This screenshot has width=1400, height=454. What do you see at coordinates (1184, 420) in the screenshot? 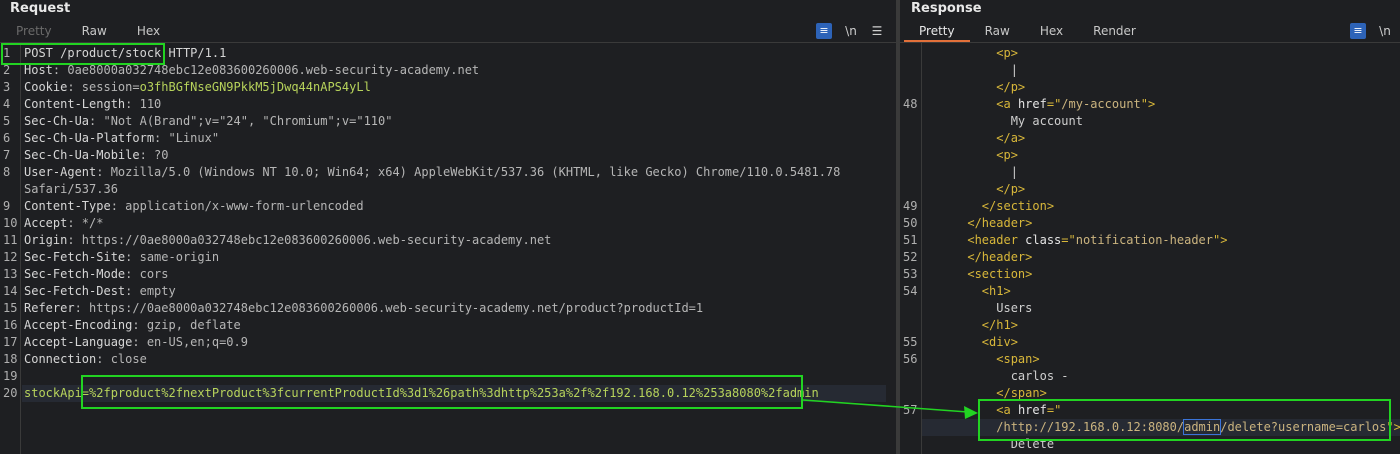
I see `highlight-admin-link` at bounding box center [1184, 420].